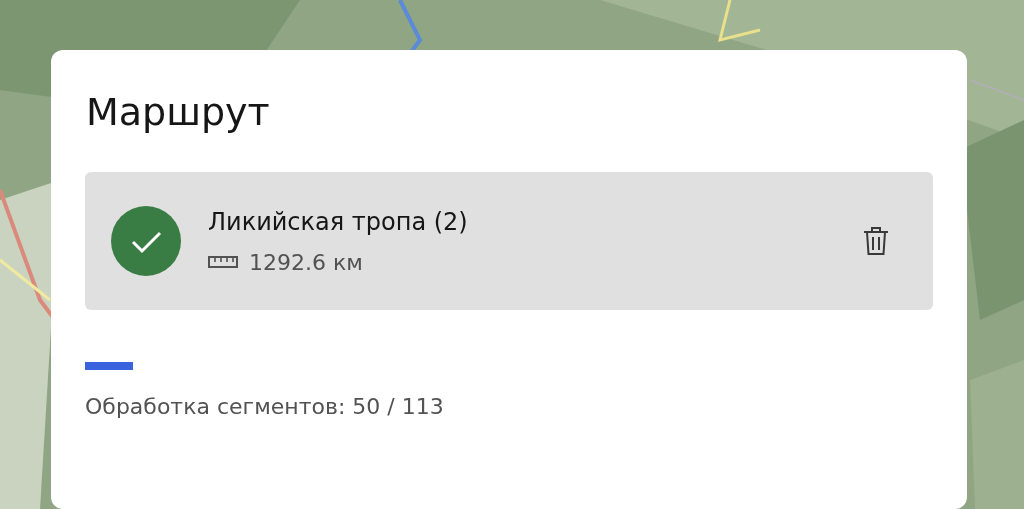 This screenshot has width=1024, height=509. What do you see at coordinates (876, 241) in the screenshot?
I see `trash-icon` at bounding box center [876, 241].